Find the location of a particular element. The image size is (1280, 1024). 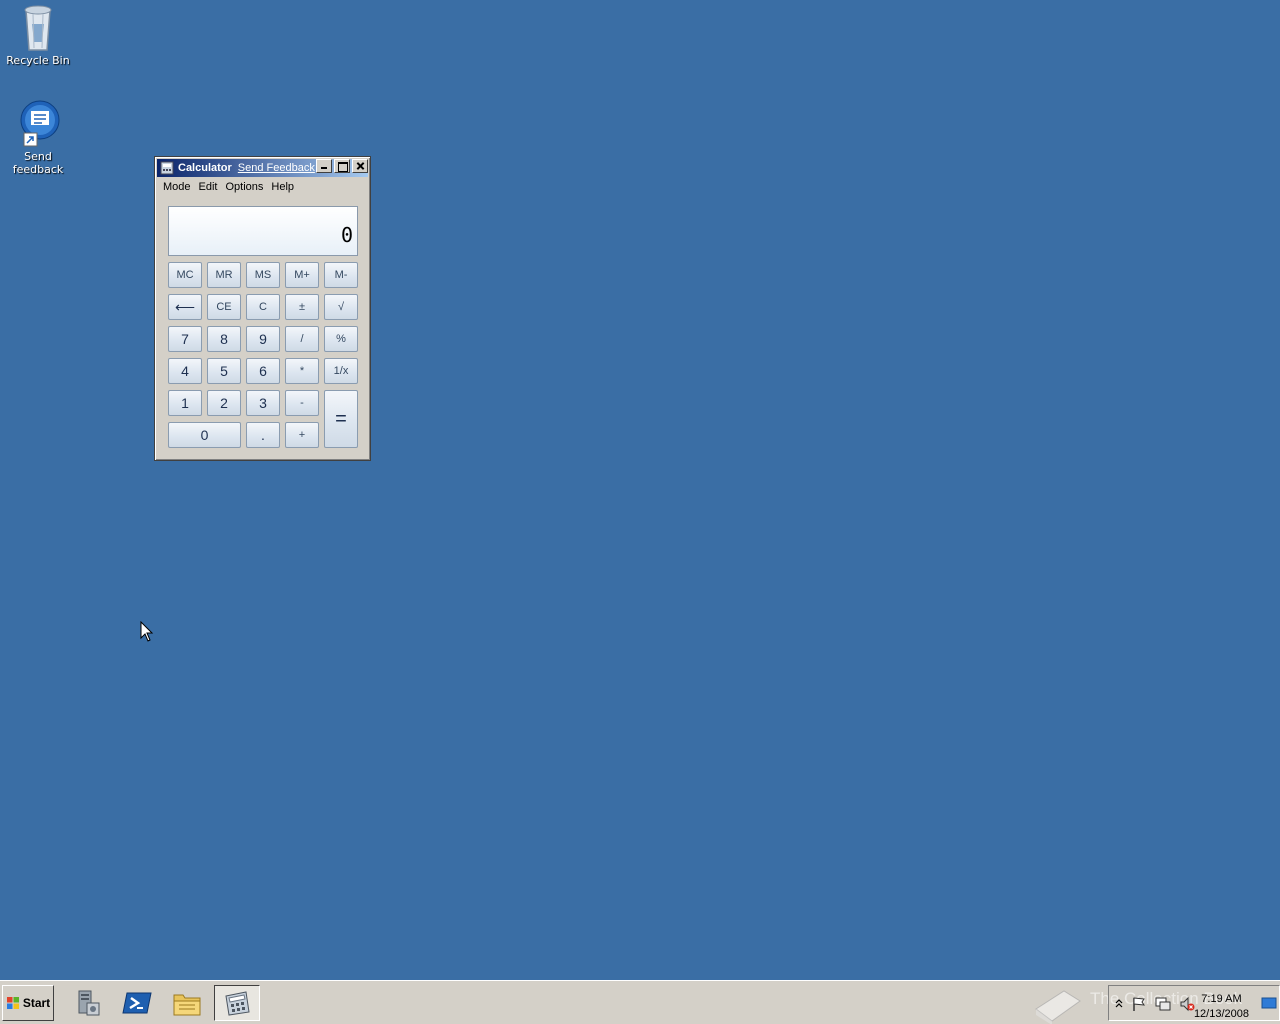

taskbar-explorer is located at coordinates (187, 1003).